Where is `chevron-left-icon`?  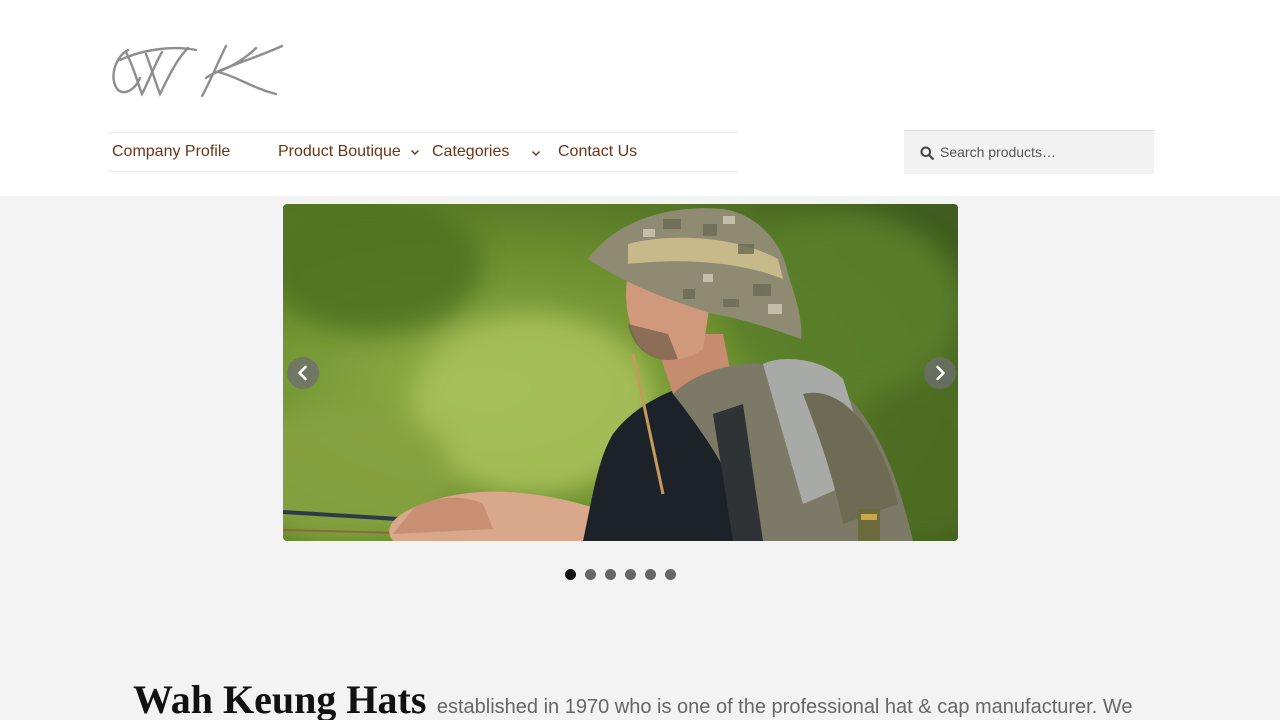 chevron-left-icon is located at coordinates (302, 373).